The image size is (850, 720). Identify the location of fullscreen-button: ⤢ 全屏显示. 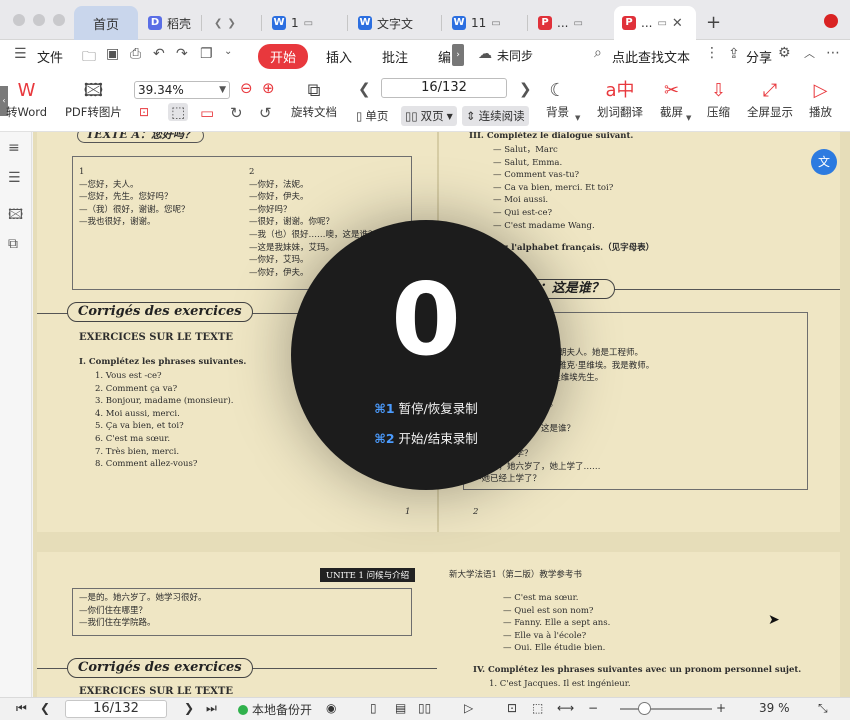
(770, 99).